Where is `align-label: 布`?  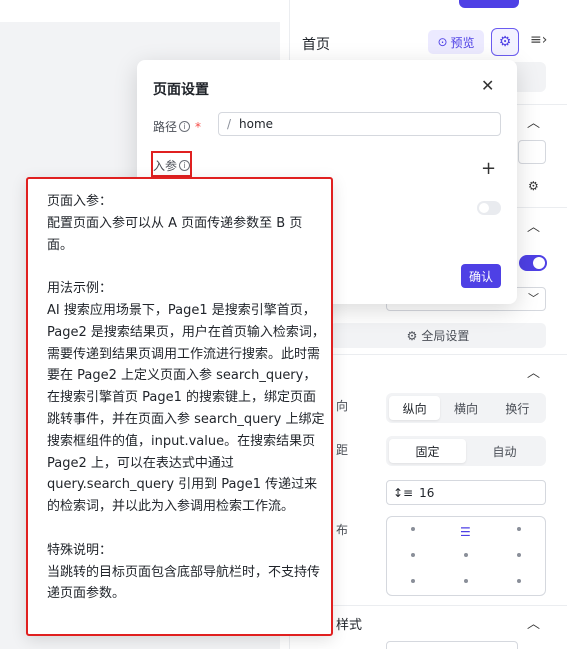
align-label: 布 is located at coordinates (342, 530).